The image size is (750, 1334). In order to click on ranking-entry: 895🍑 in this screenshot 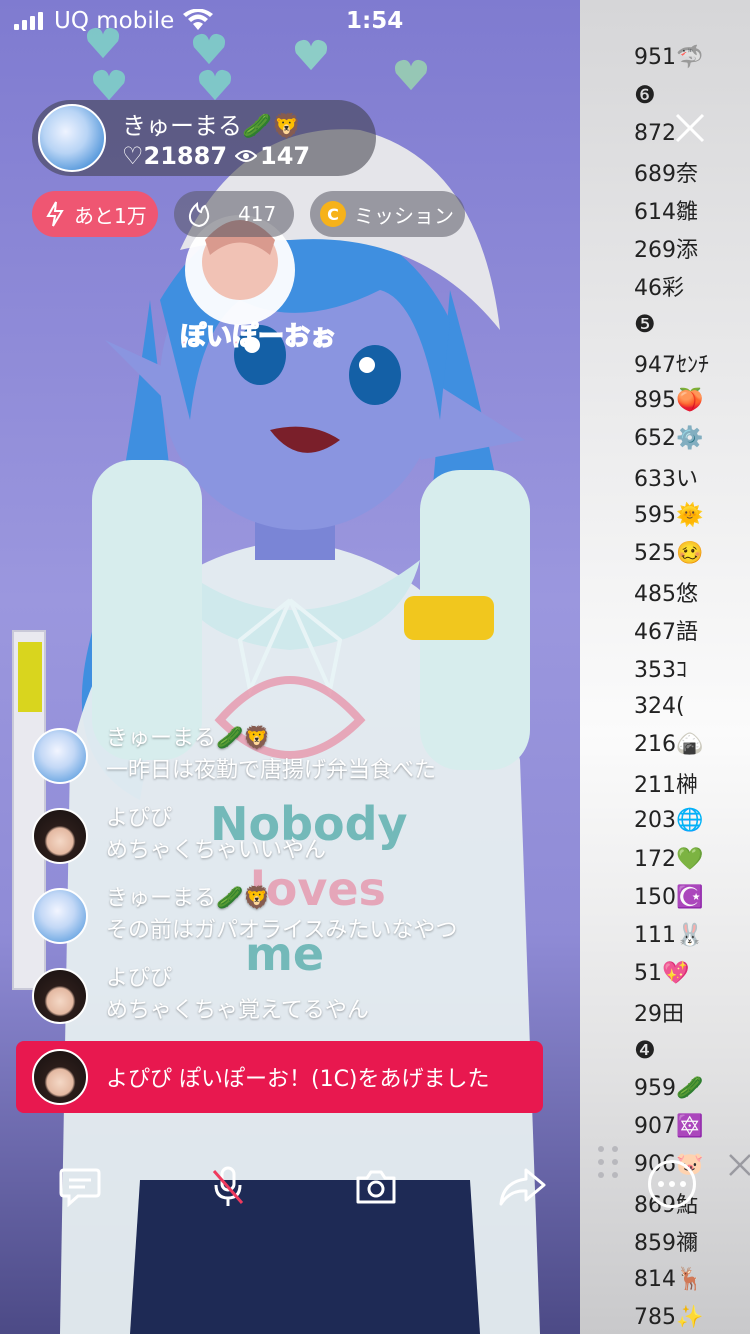, I will do `click(671, 401)`.